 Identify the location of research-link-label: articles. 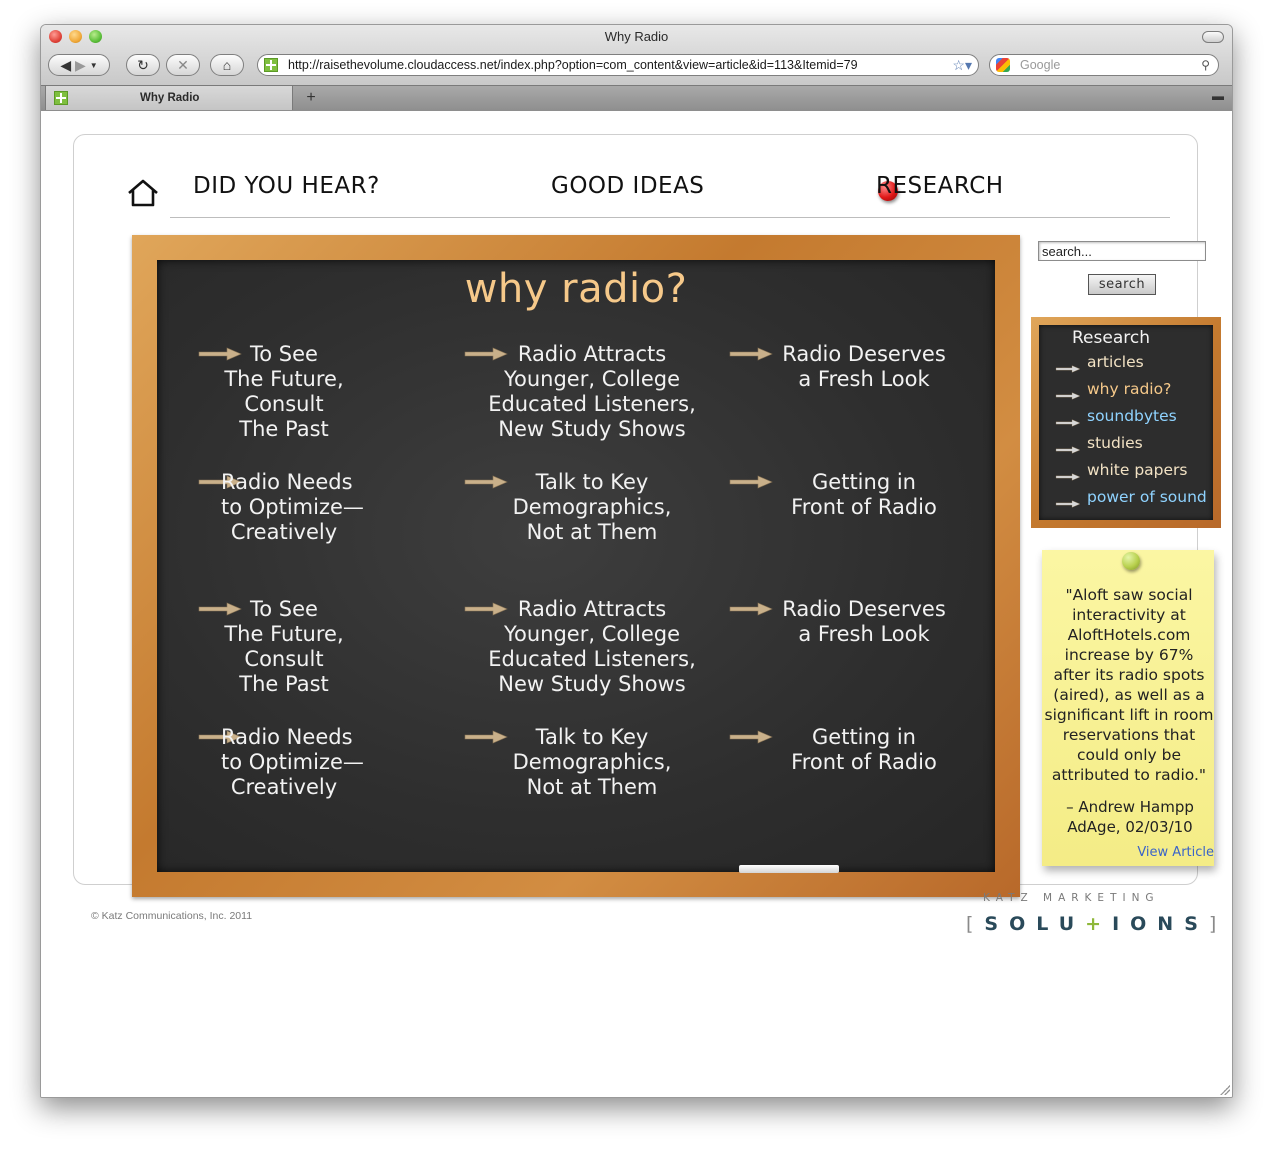
(1115, 362).